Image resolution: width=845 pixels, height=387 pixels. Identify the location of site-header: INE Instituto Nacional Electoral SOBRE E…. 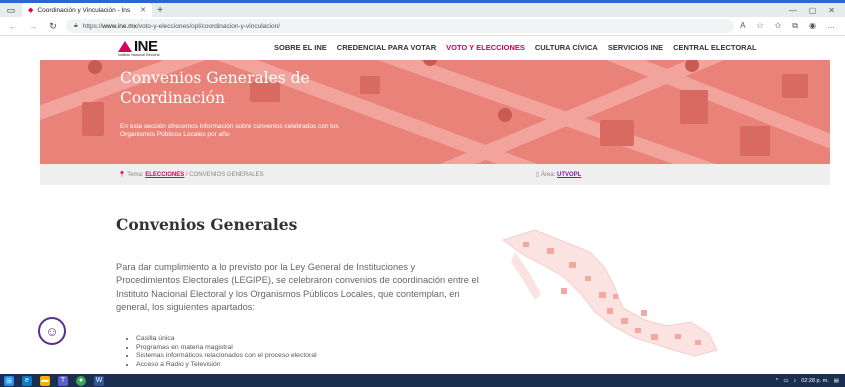
(422, 48).